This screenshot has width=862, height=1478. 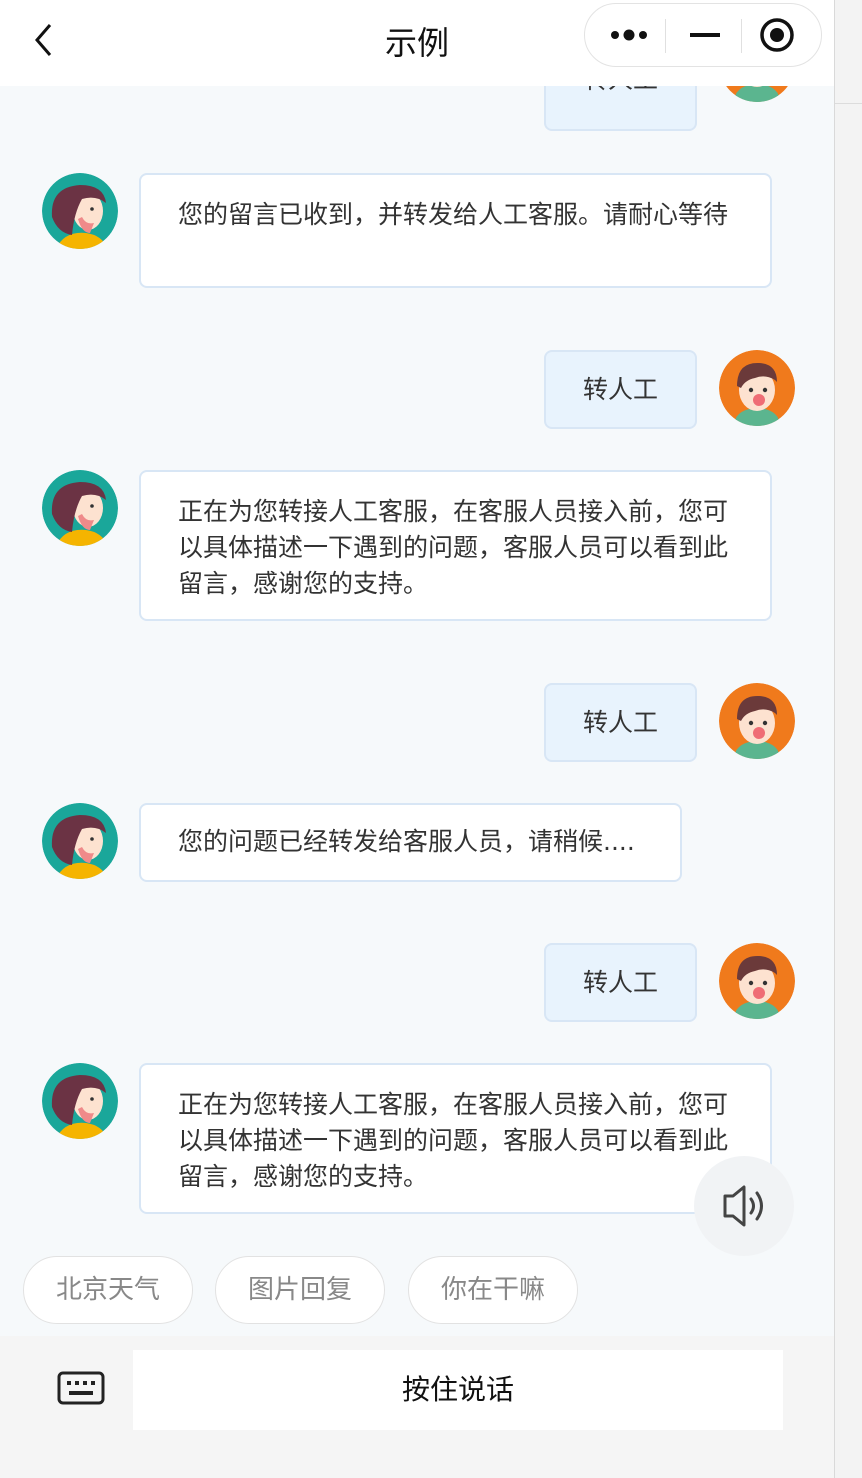 I want to click on divider, so click(x=848, y=103).